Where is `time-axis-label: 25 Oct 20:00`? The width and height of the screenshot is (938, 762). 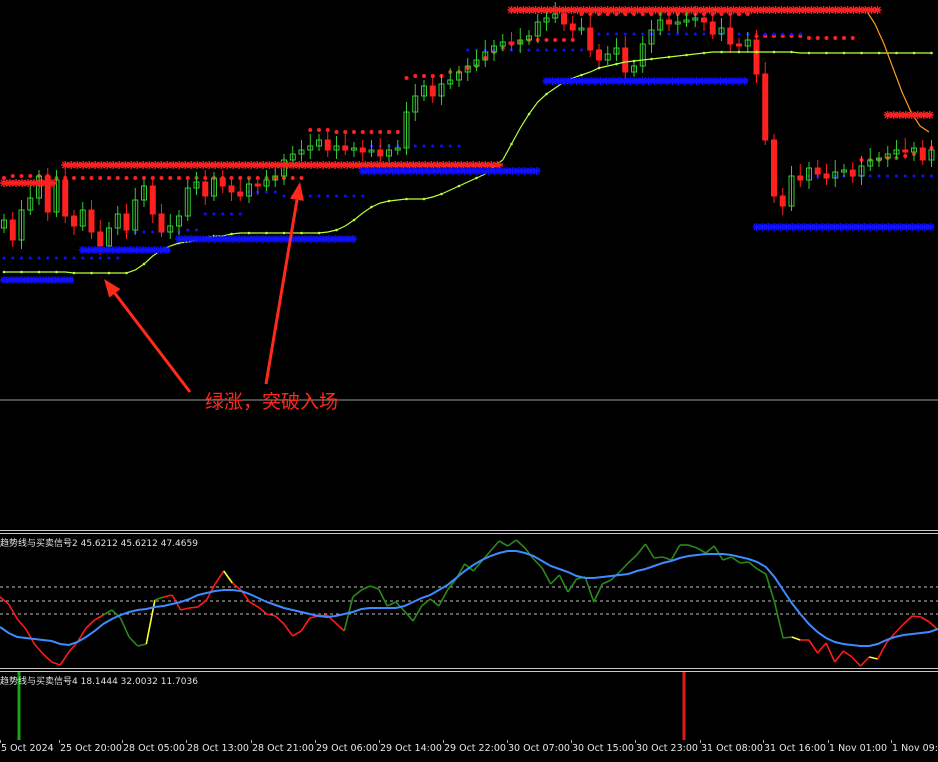
time-axis-label: 25 Oct 20:00 is located at coordinates (91, 748).